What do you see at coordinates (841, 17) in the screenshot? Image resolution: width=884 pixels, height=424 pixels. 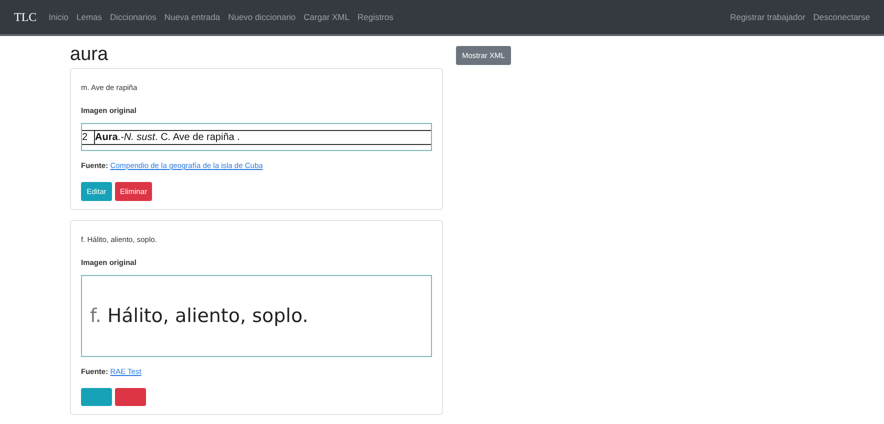 I see `nav-link: Desconectarse` at bounding box center [841, 17].